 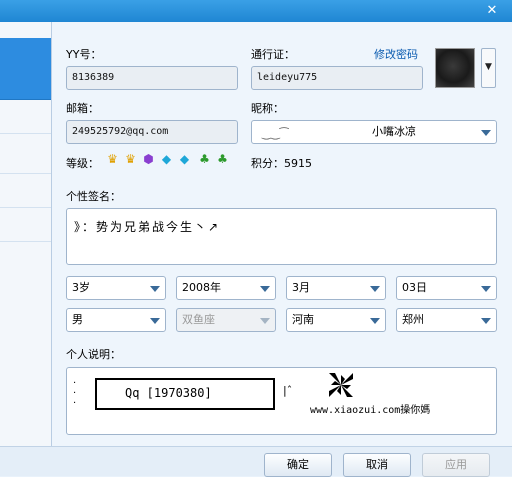 What do you see at coordinates (267, 108) in the screenshot?
I see `nickname-label: 昵称：` at bounding box center [267, 108].